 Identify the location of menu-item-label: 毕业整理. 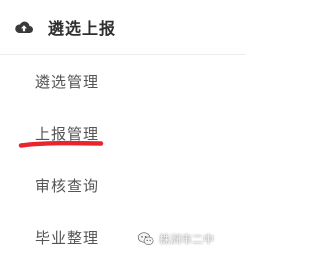
(67, 237).